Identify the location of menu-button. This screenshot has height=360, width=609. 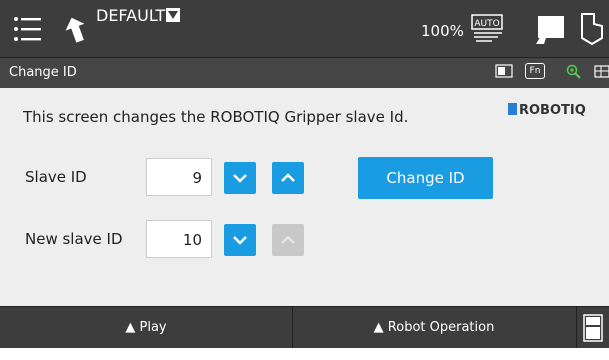
(28, 29).